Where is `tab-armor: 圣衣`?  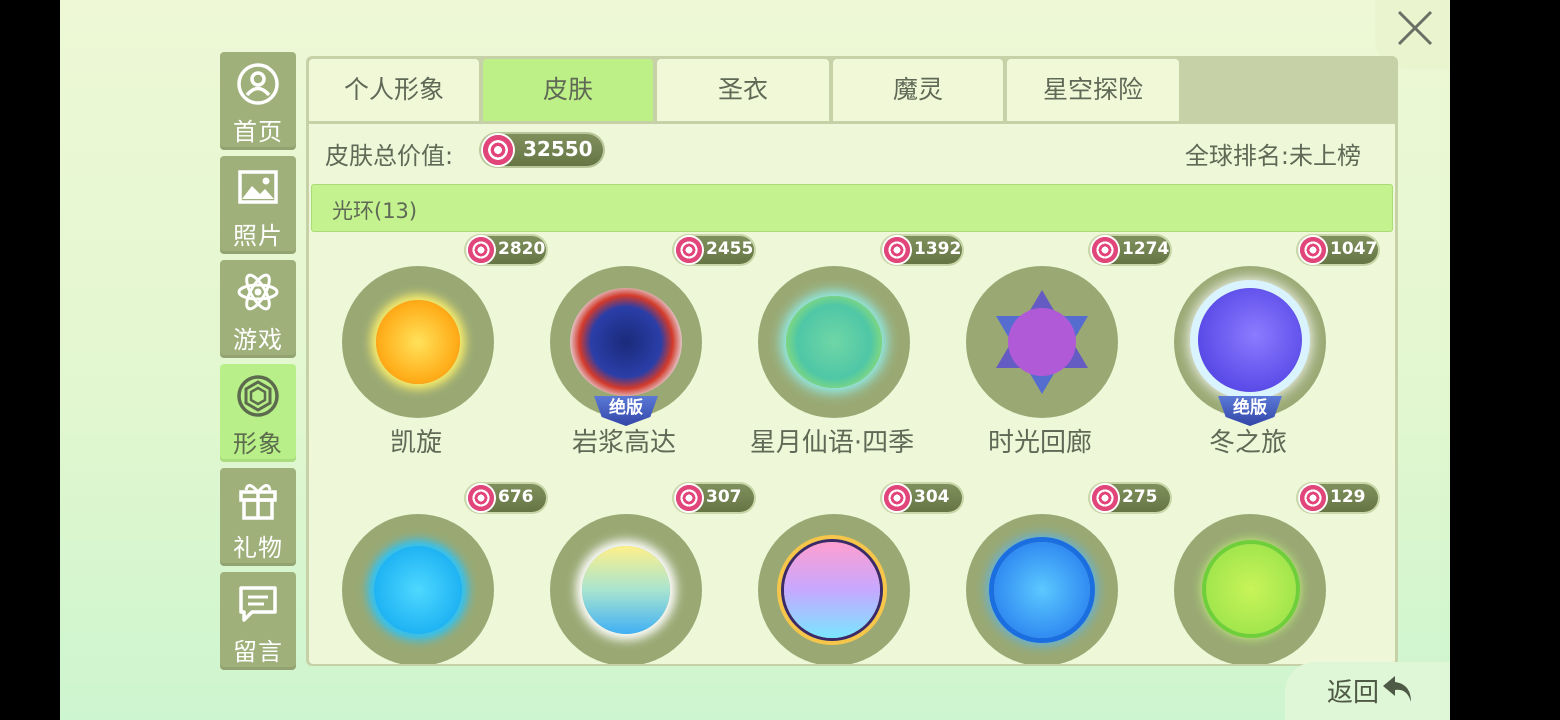
tab-armor: 圣衣 is located at coordinates (743, 90).